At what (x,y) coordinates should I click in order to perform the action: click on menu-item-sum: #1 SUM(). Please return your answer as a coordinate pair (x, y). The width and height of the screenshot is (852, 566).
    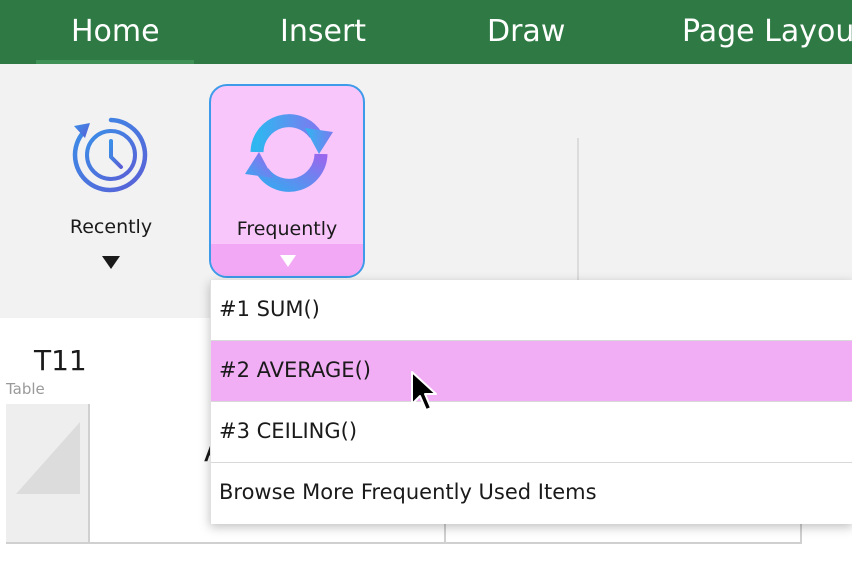
    Looking at the image, I should click on (531, 310).